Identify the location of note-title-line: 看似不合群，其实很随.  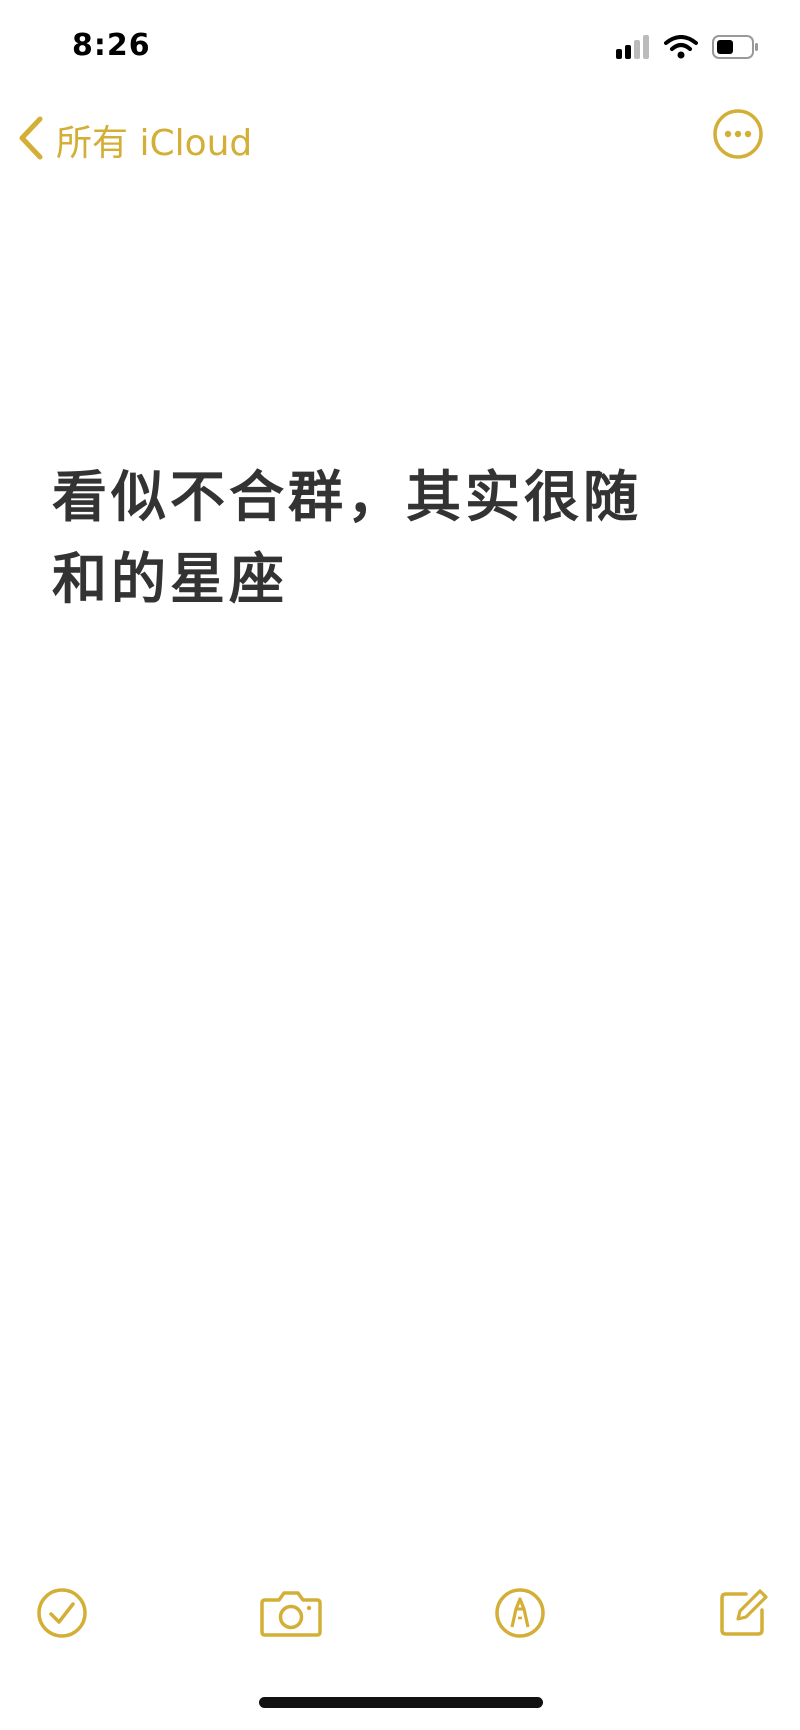
(347, 497).